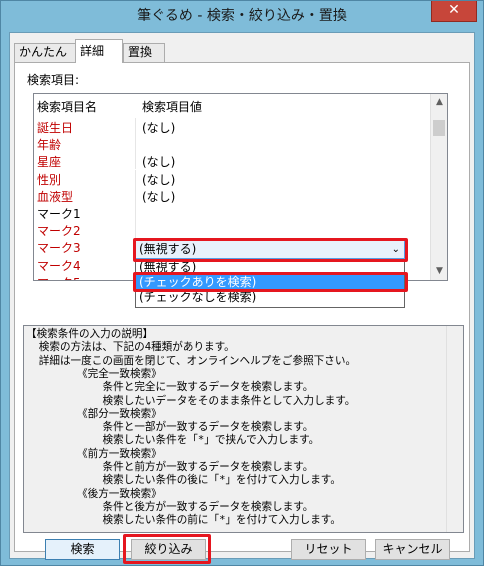 This screenshot has width=484, height=566. What do you see at coordinates (82, 549) in the screenshot?
I see `search-button: 検索` at bounding box center [82, 549].